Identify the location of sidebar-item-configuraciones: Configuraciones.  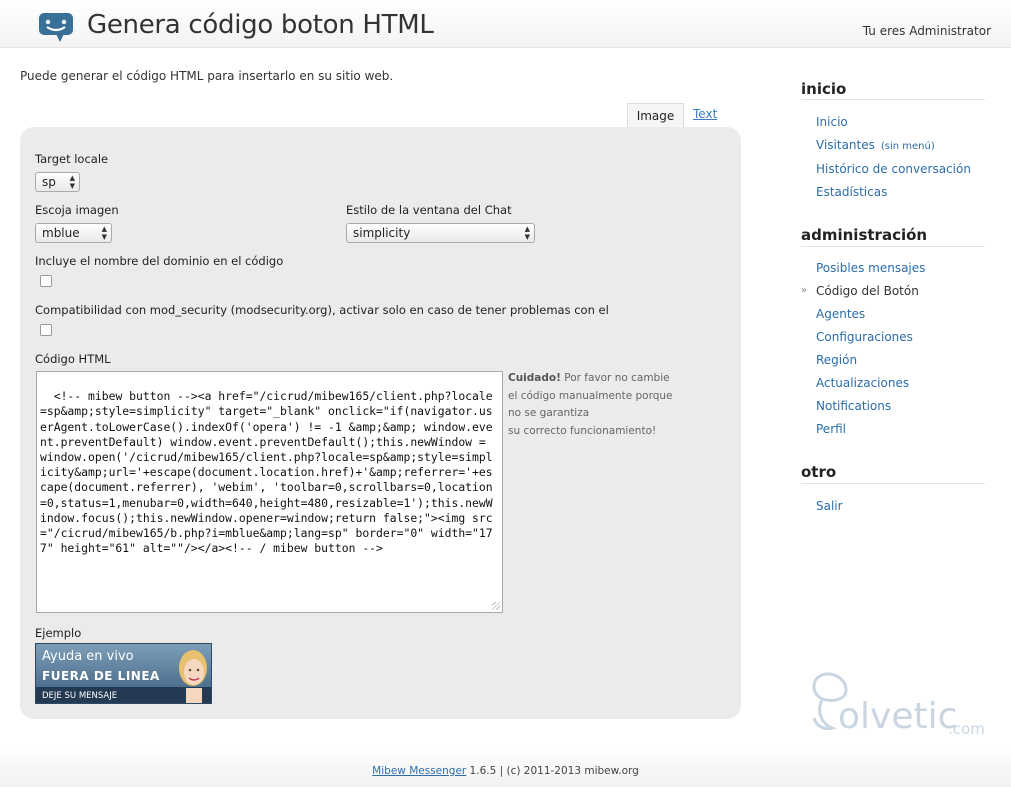
(864, 337).